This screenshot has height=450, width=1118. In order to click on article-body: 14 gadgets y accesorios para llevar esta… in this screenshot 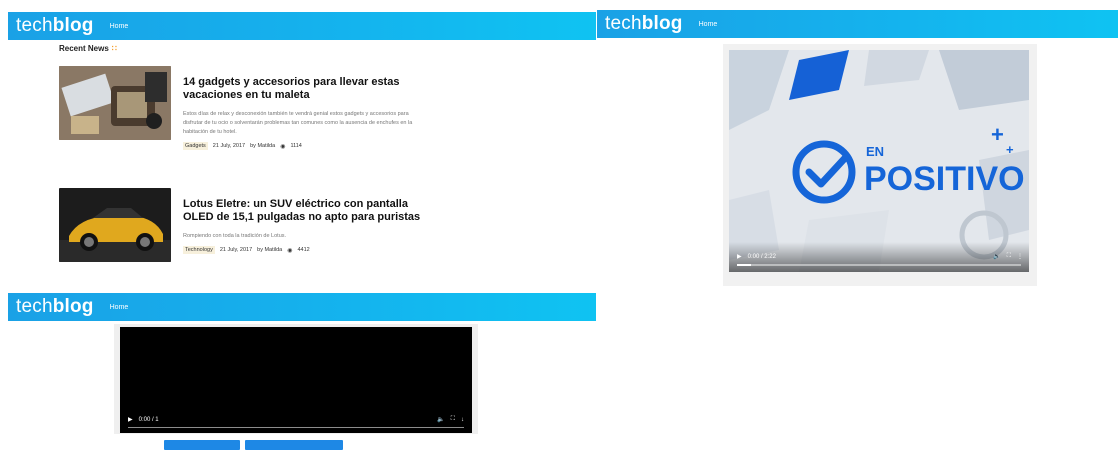, I will do `click(303, 113)`.